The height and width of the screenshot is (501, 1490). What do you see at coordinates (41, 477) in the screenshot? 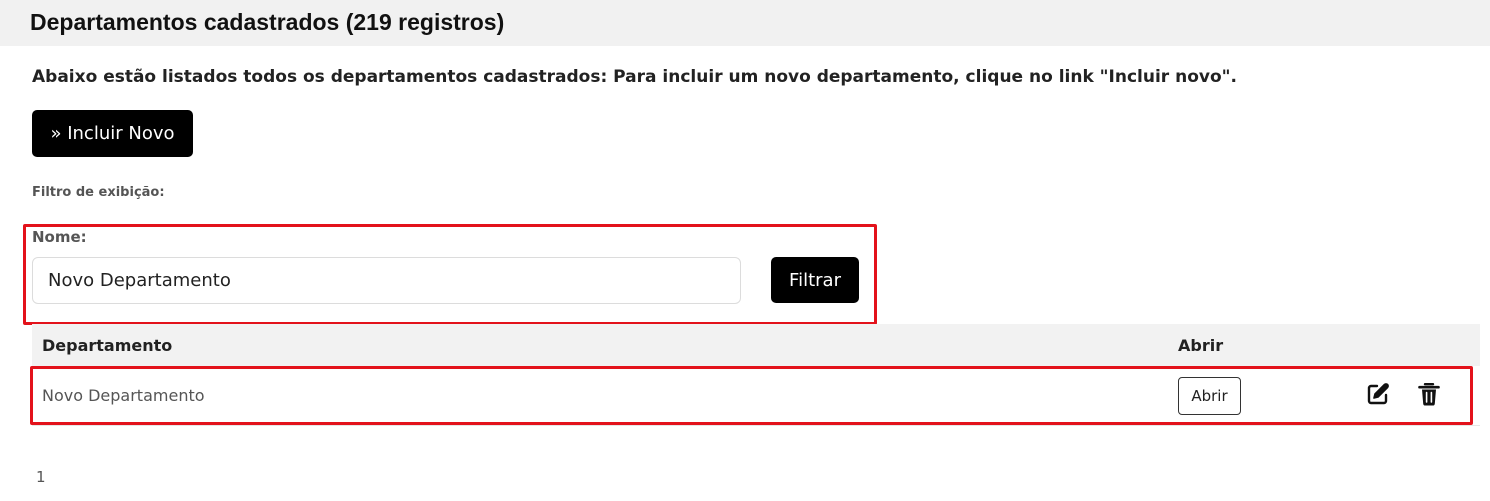
I see `pagination-current-page: 1` at bounding box center [41, 477].